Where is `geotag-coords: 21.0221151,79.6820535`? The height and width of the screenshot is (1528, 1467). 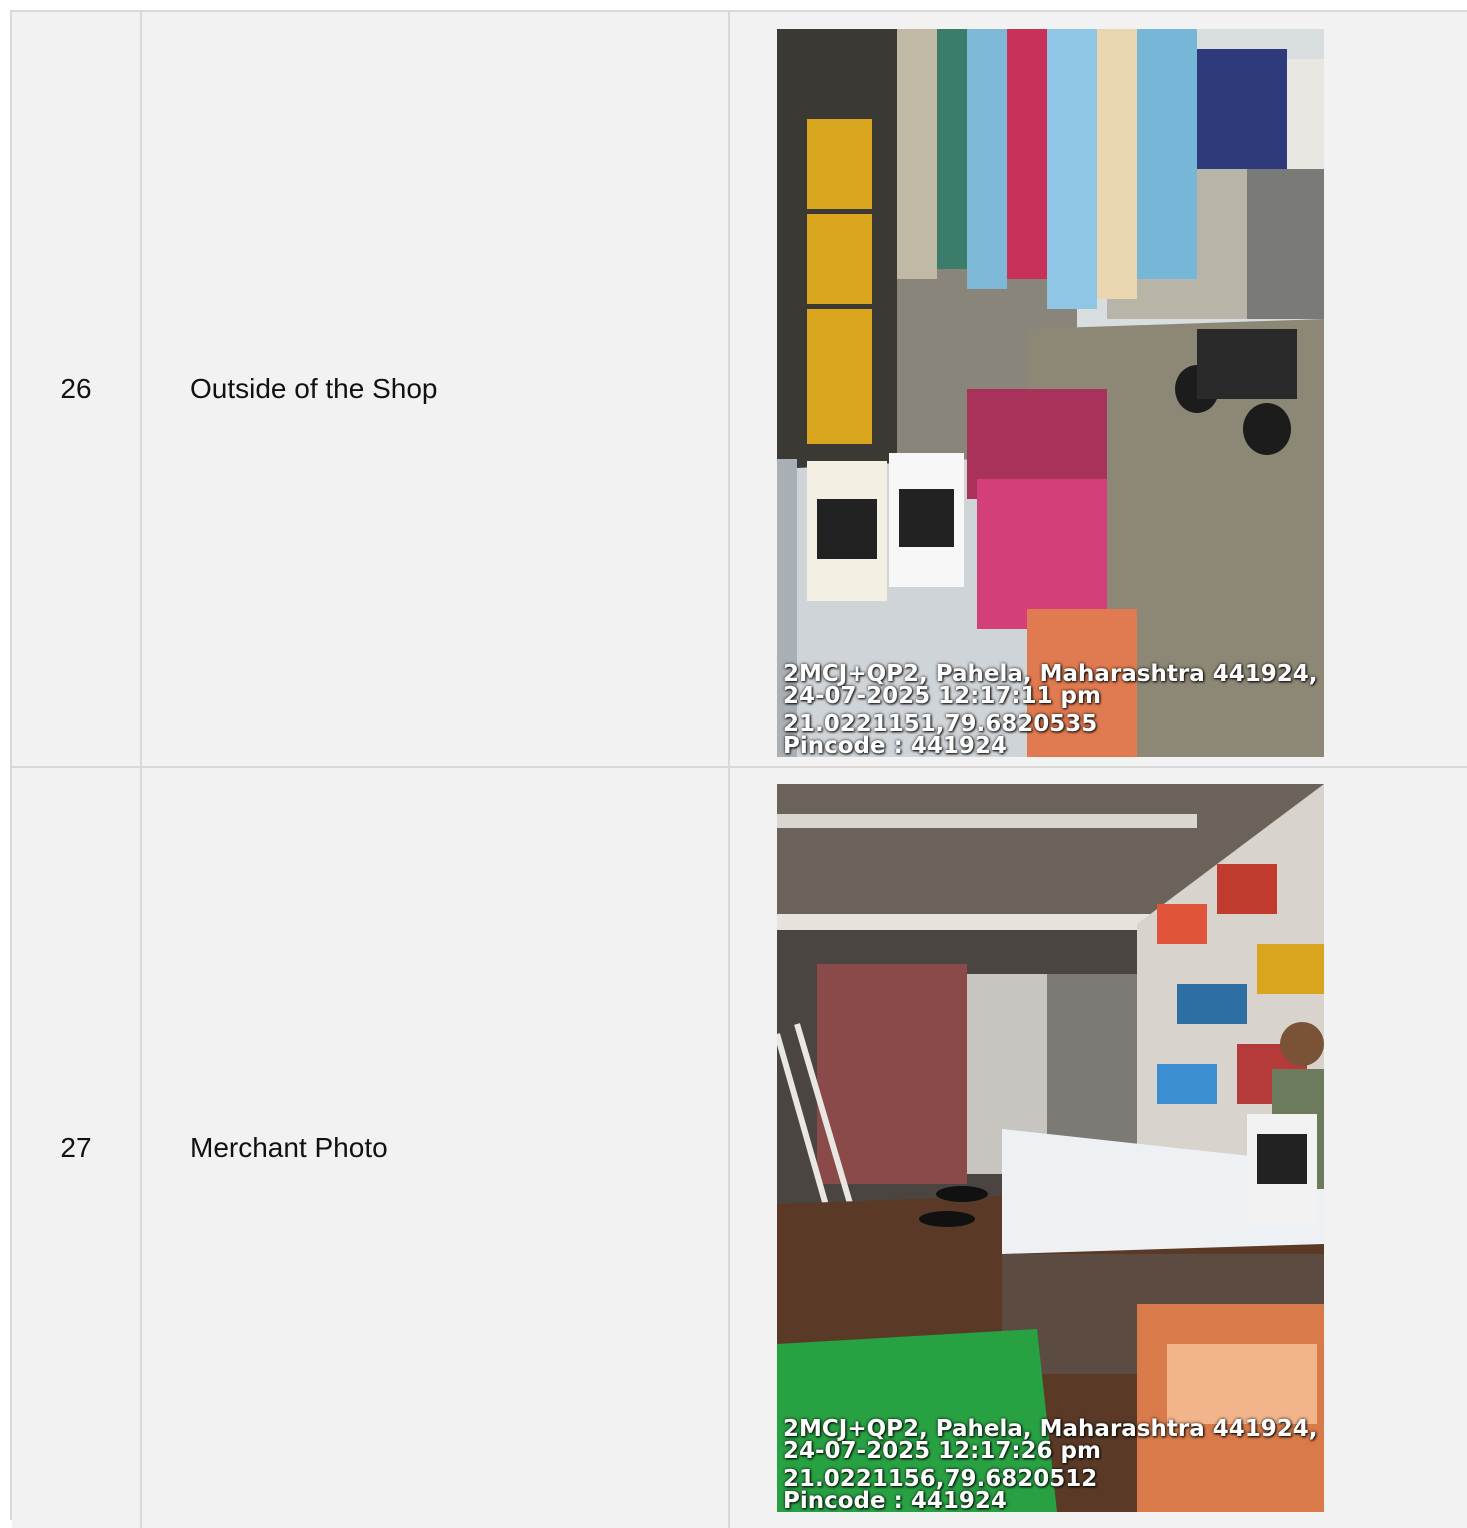
geotag-coords: 21.0221151,79.6820535 is located at coordinates (940, 724).